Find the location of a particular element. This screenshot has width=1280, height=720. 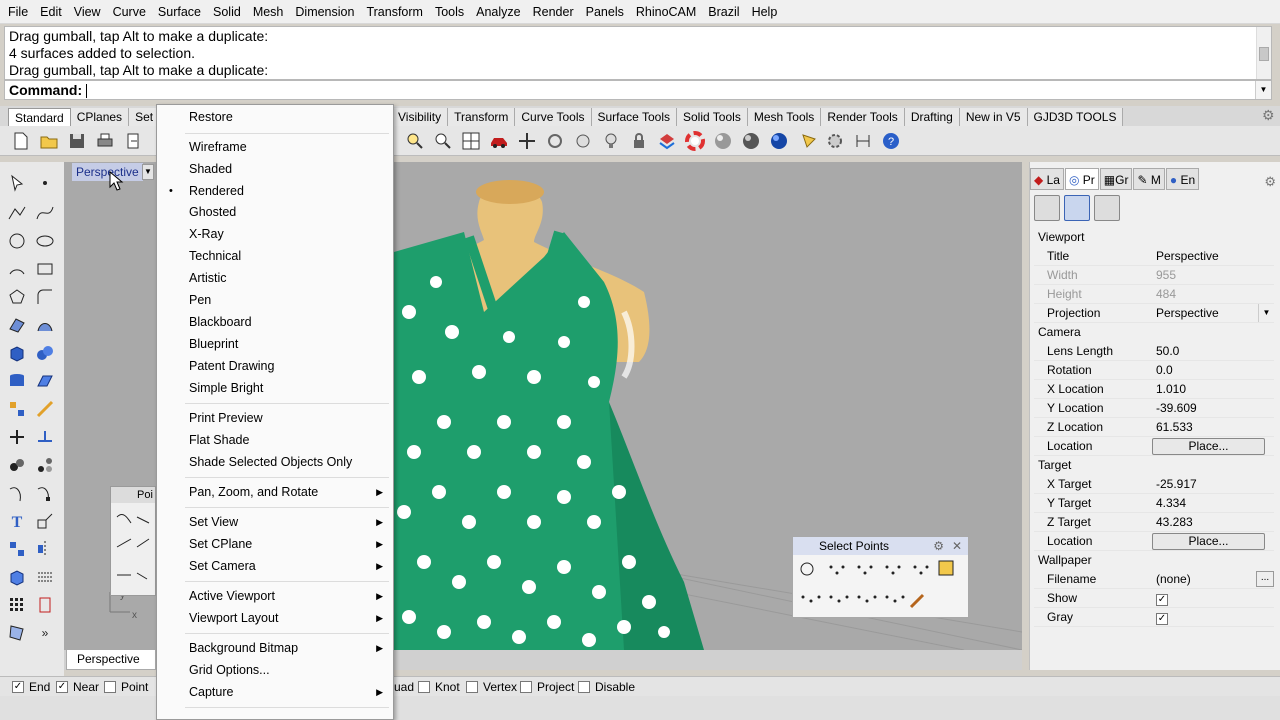

menu-item-restore: Restore is located at coordinates (275, 117).